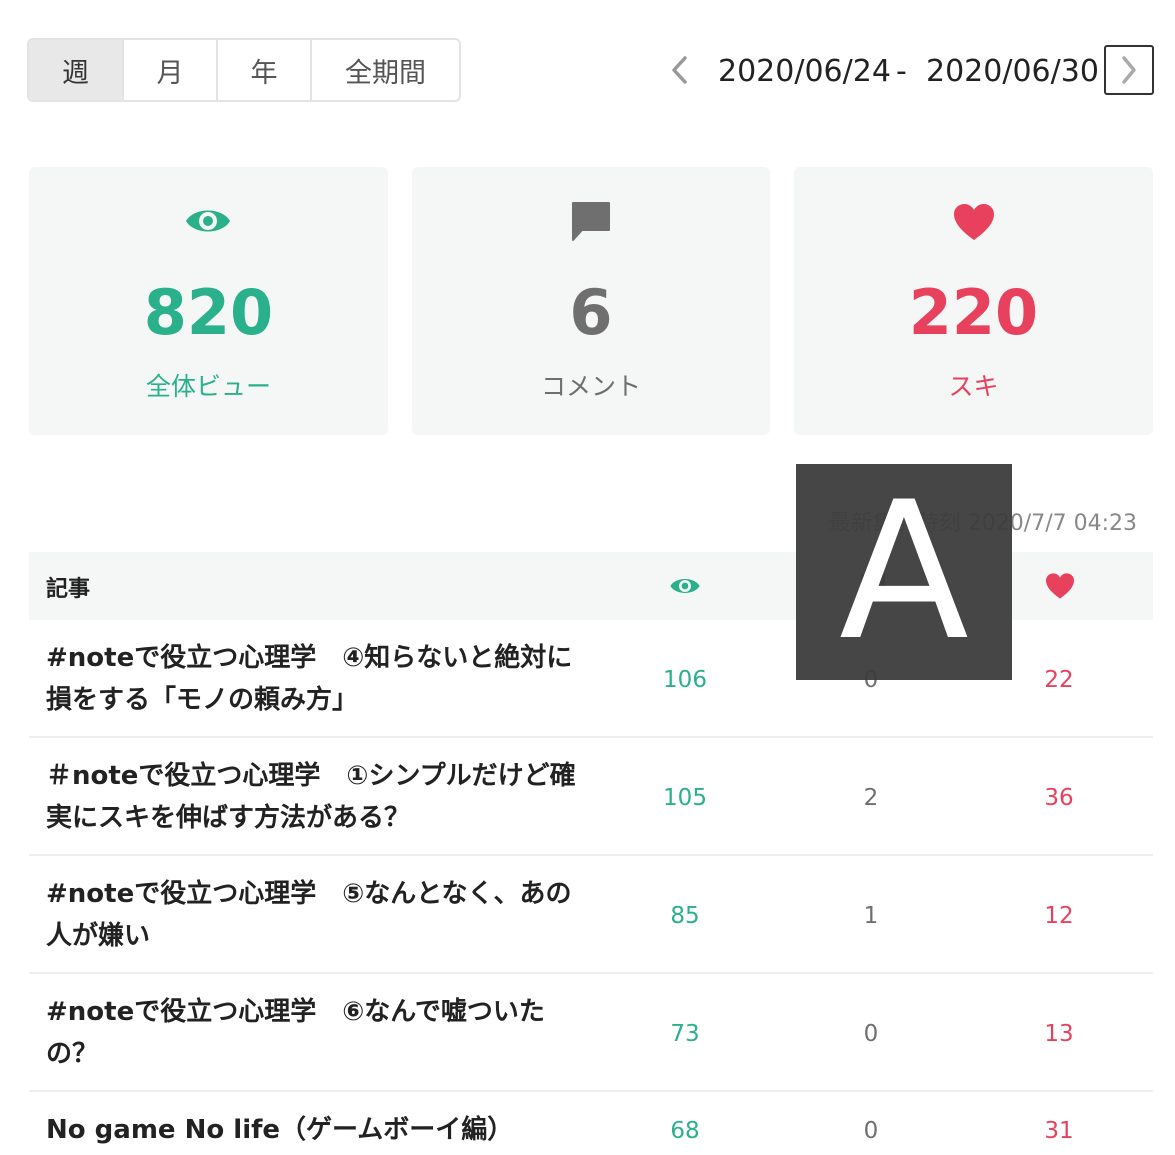  What do you see at coordinates (685, 798) in the screenshot?
I see `row-views: 105` at bounding box center [685, 798].